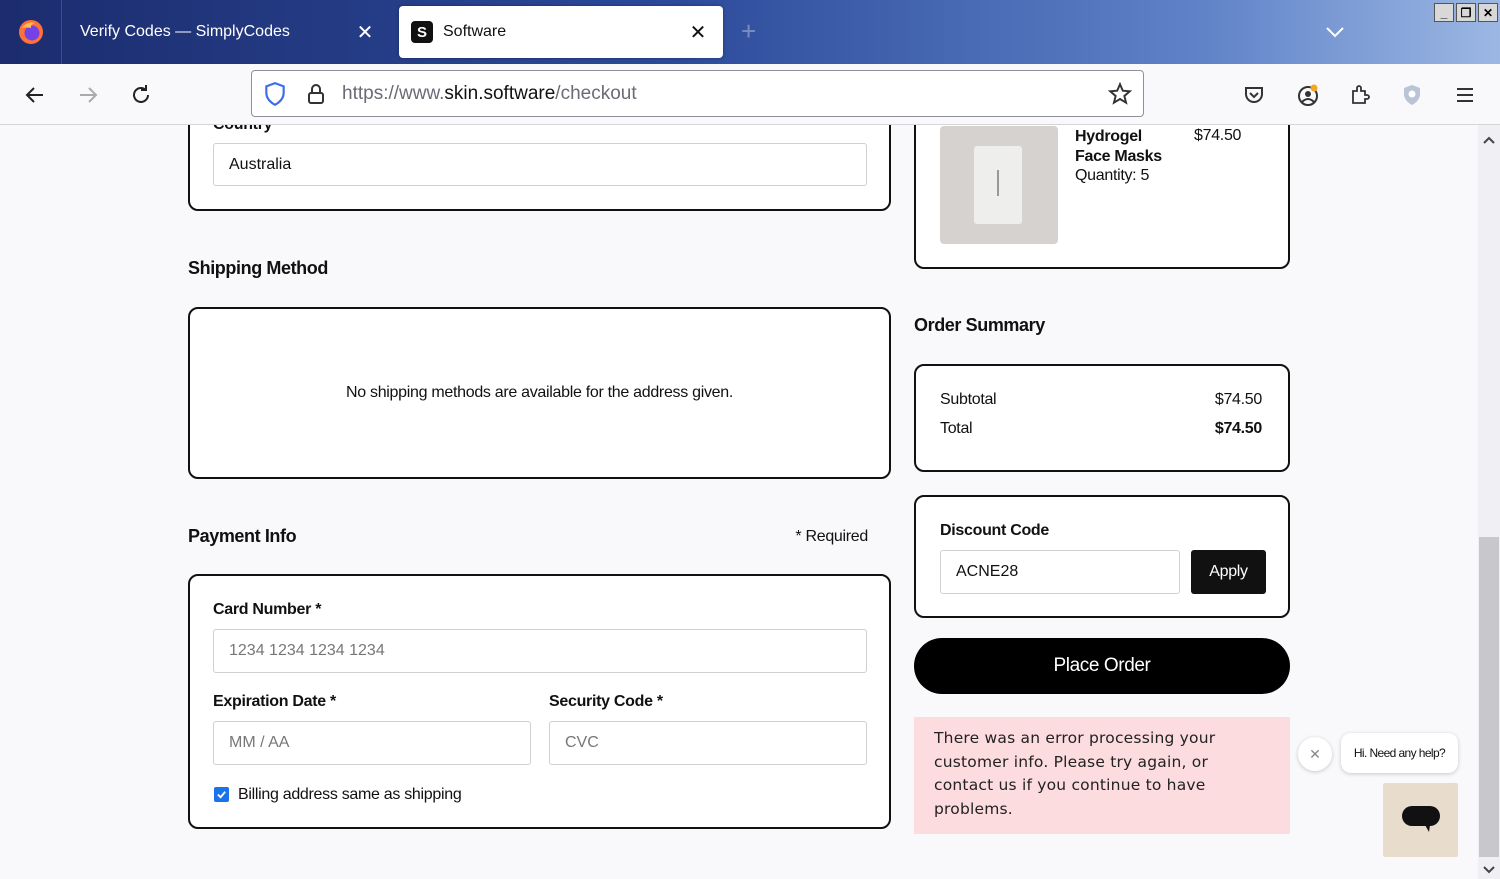  I want to click on navigation-toolbar: https://www.skin.software/checkout, so click(750, 94).